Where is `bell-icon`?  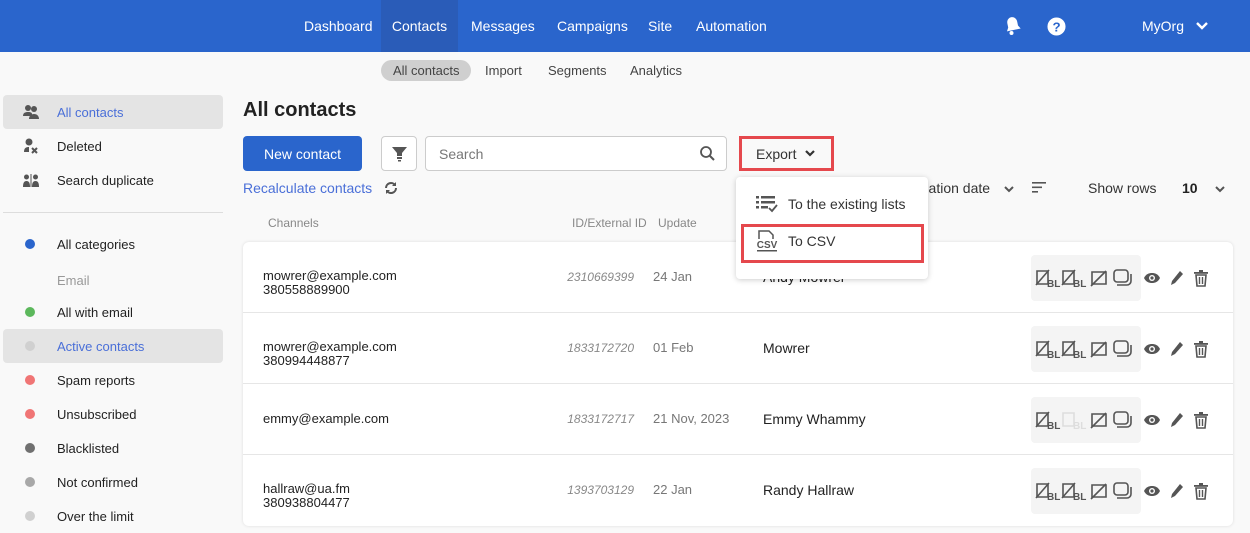 bell-icon is located at coordinates (1013, 26).